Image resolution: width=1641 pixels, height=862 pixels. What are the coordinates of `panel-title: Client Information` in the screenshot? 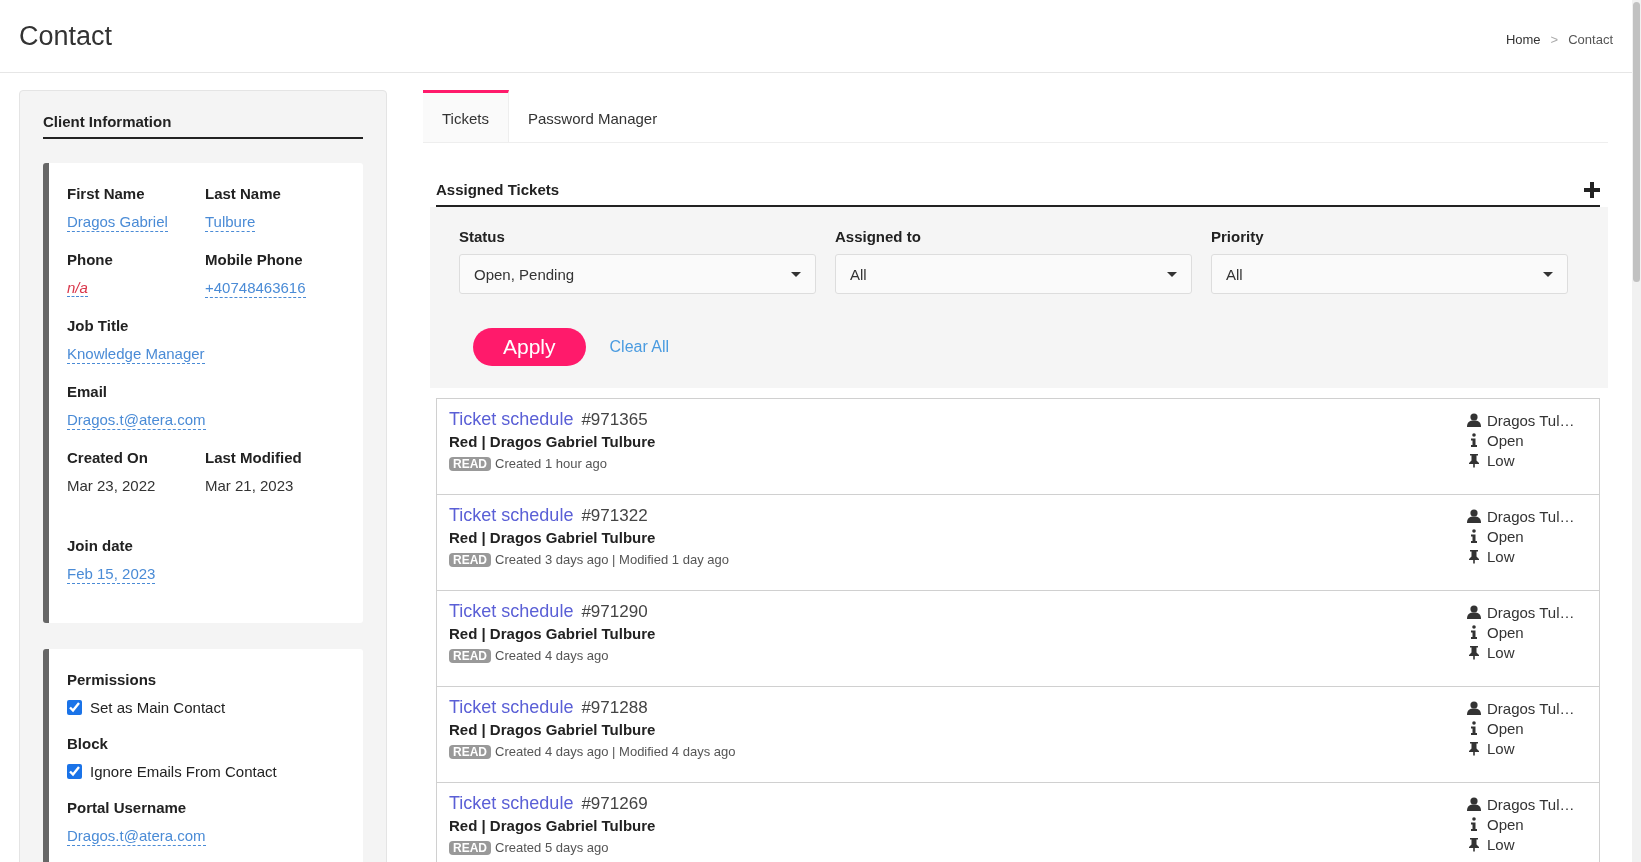 It's located at (203, 126).